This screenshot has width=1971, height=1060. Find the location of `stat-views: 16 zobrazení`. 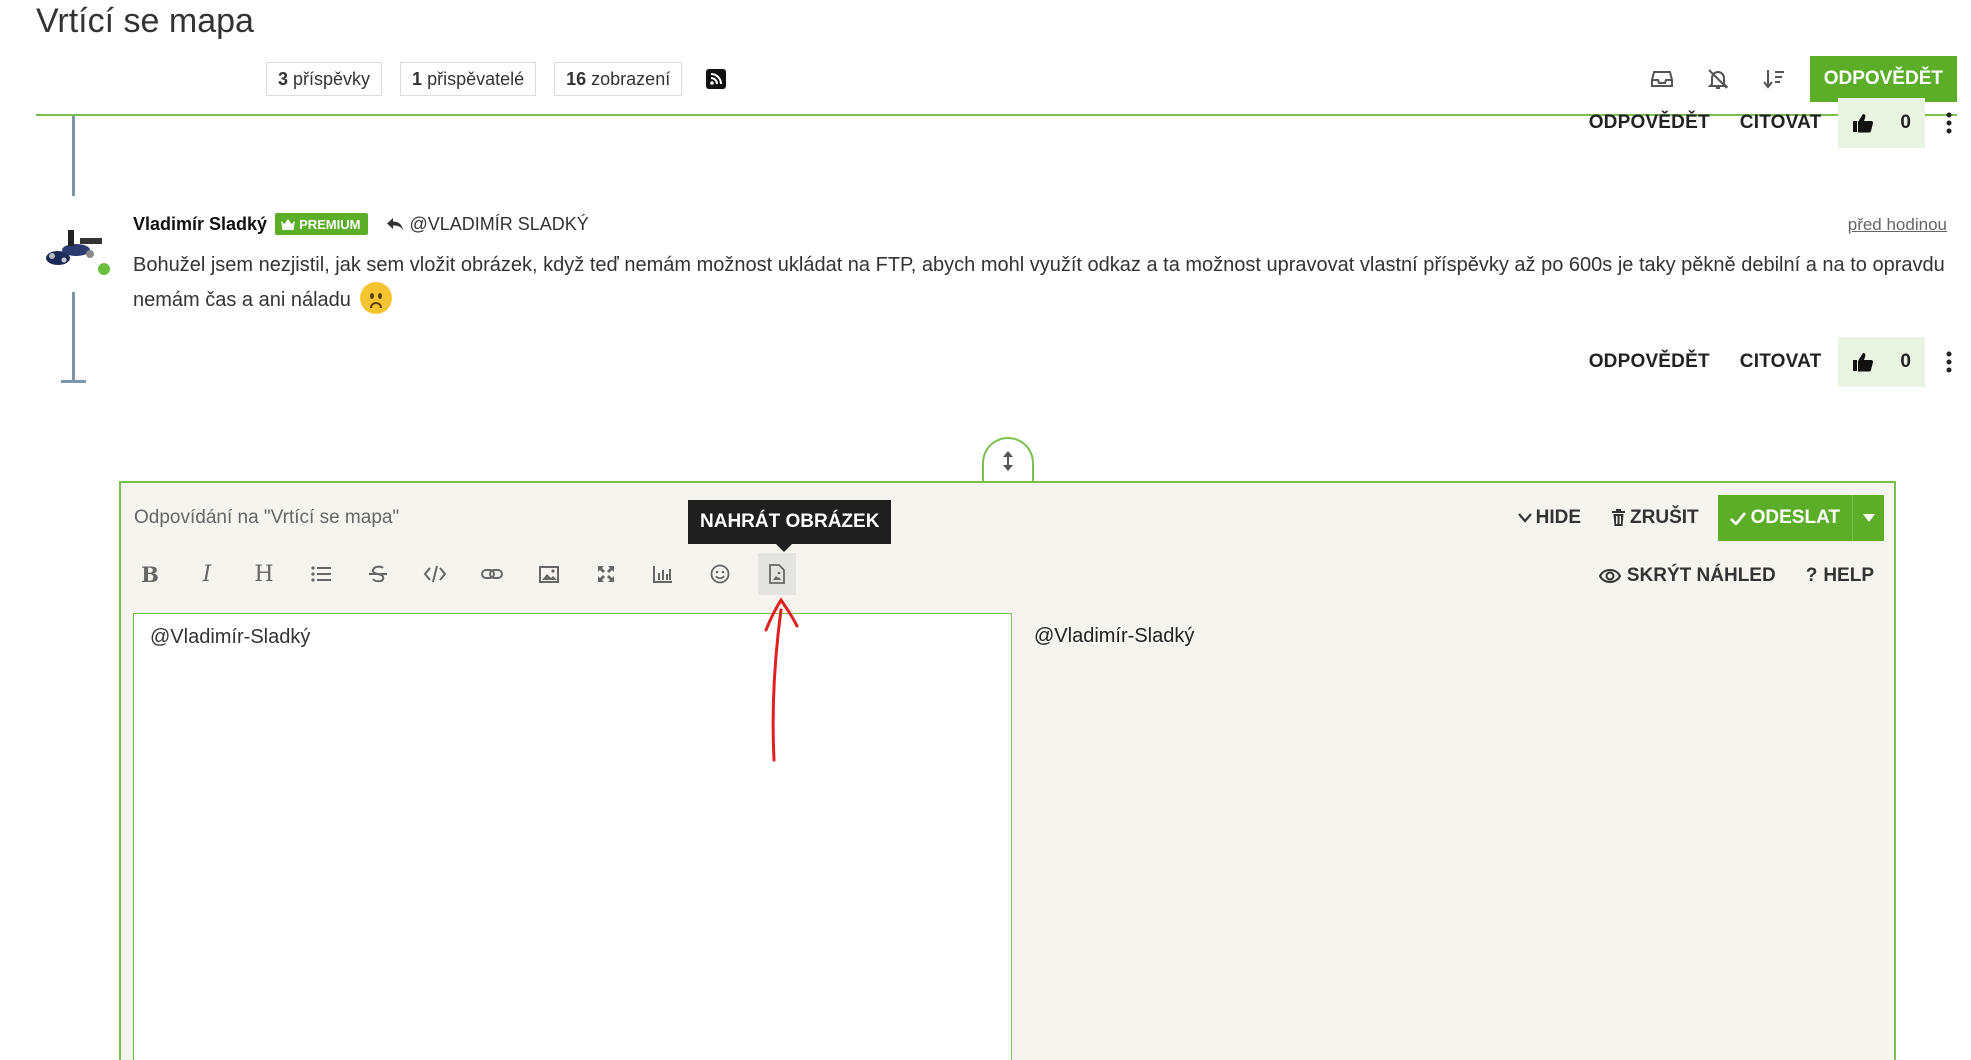

stat-views: 16 zobrazení is located at coordinates (618, 79).